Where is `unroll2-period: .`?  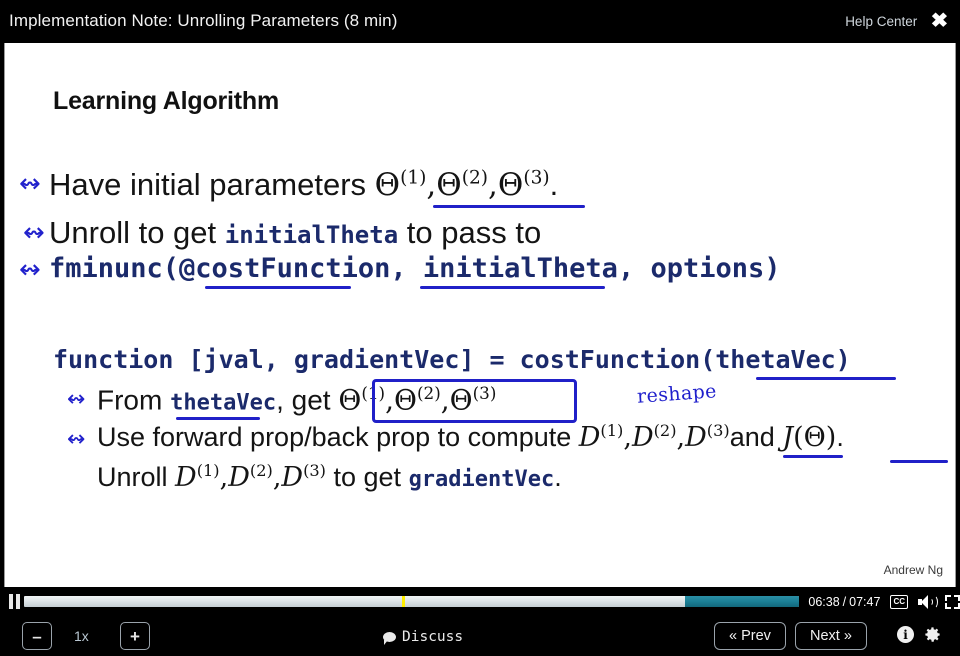
unroll2-period: . is located at coordinates (558, 477).